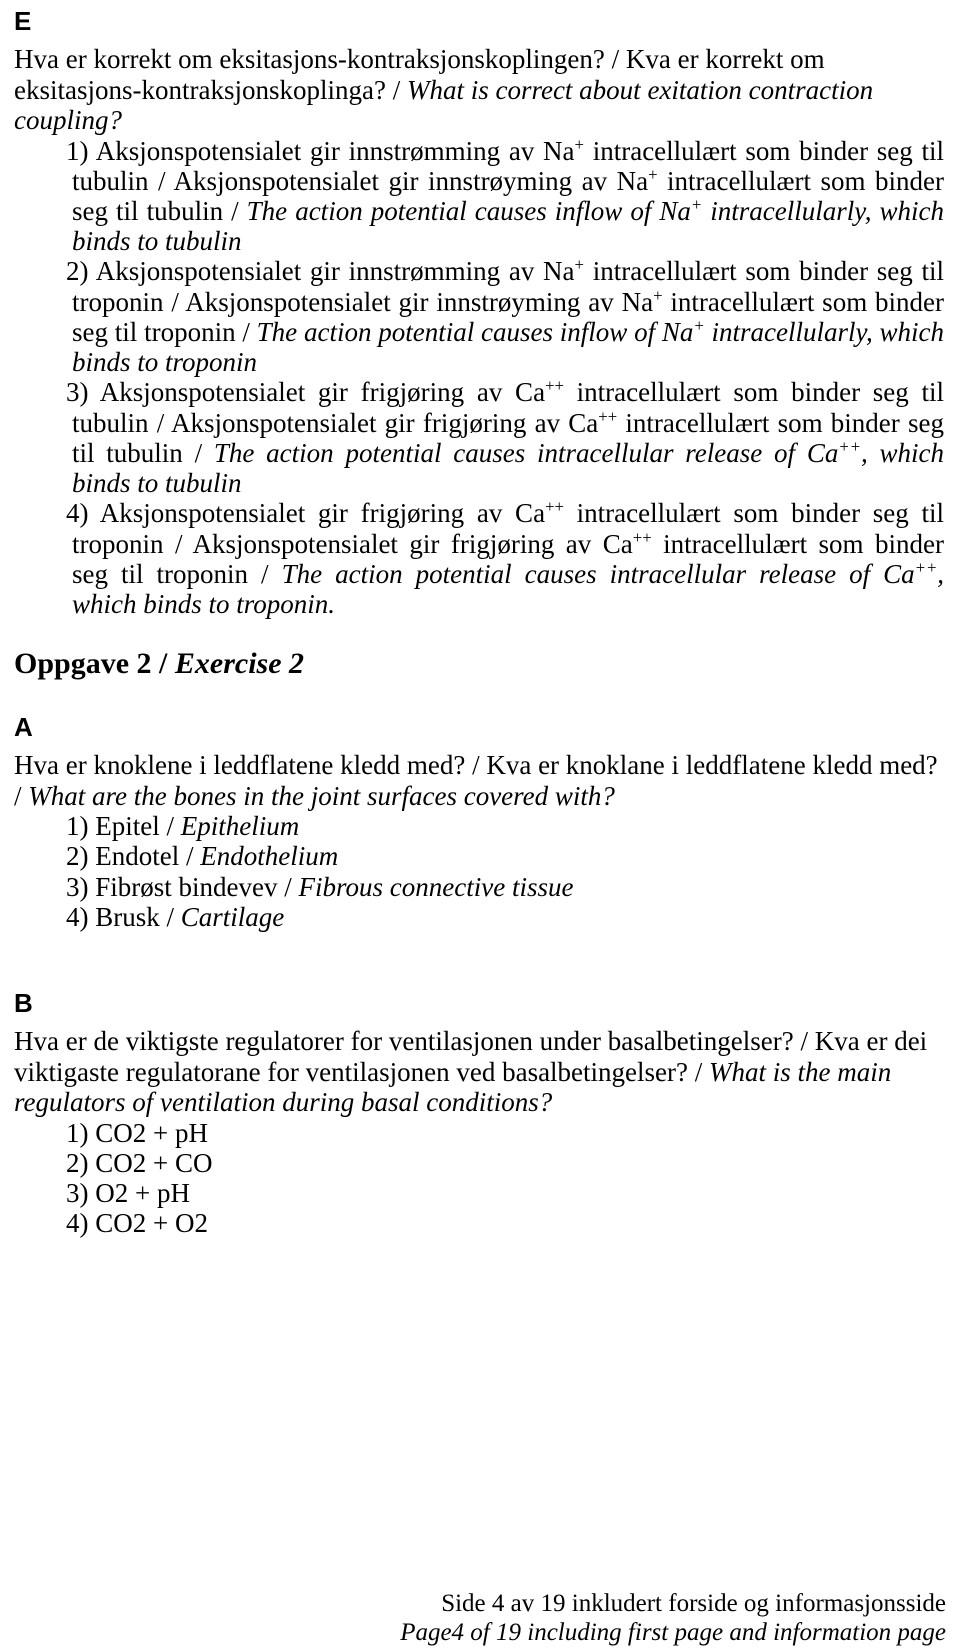 The height and width of the screenshot is (1651, 960). I want to click on answer-a-4: 4) Brusk / Cartilage, so click(480, 917).